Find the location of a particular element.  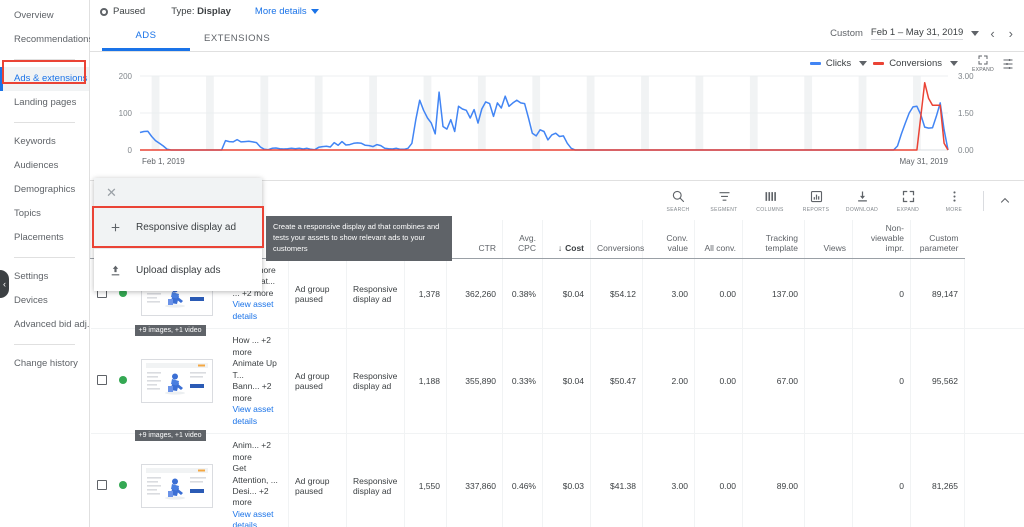

headline-line: Anim... +2 more is located at coordinates (252, 451).